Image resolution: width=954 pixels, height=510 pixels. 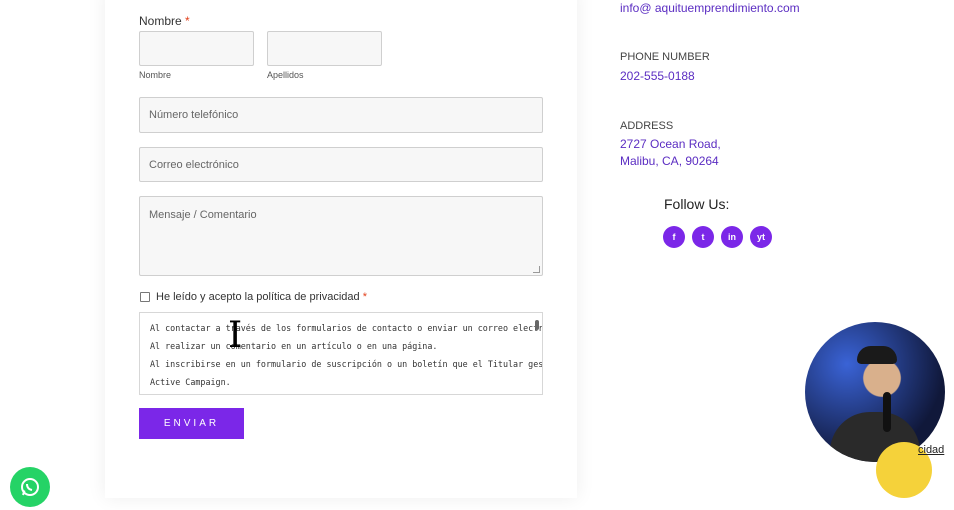 What do you see at coordinates (669, 161) in the screenshot?
I see `address-line-2: Malibu, CA, 90264` at bounding box center [669, 161].